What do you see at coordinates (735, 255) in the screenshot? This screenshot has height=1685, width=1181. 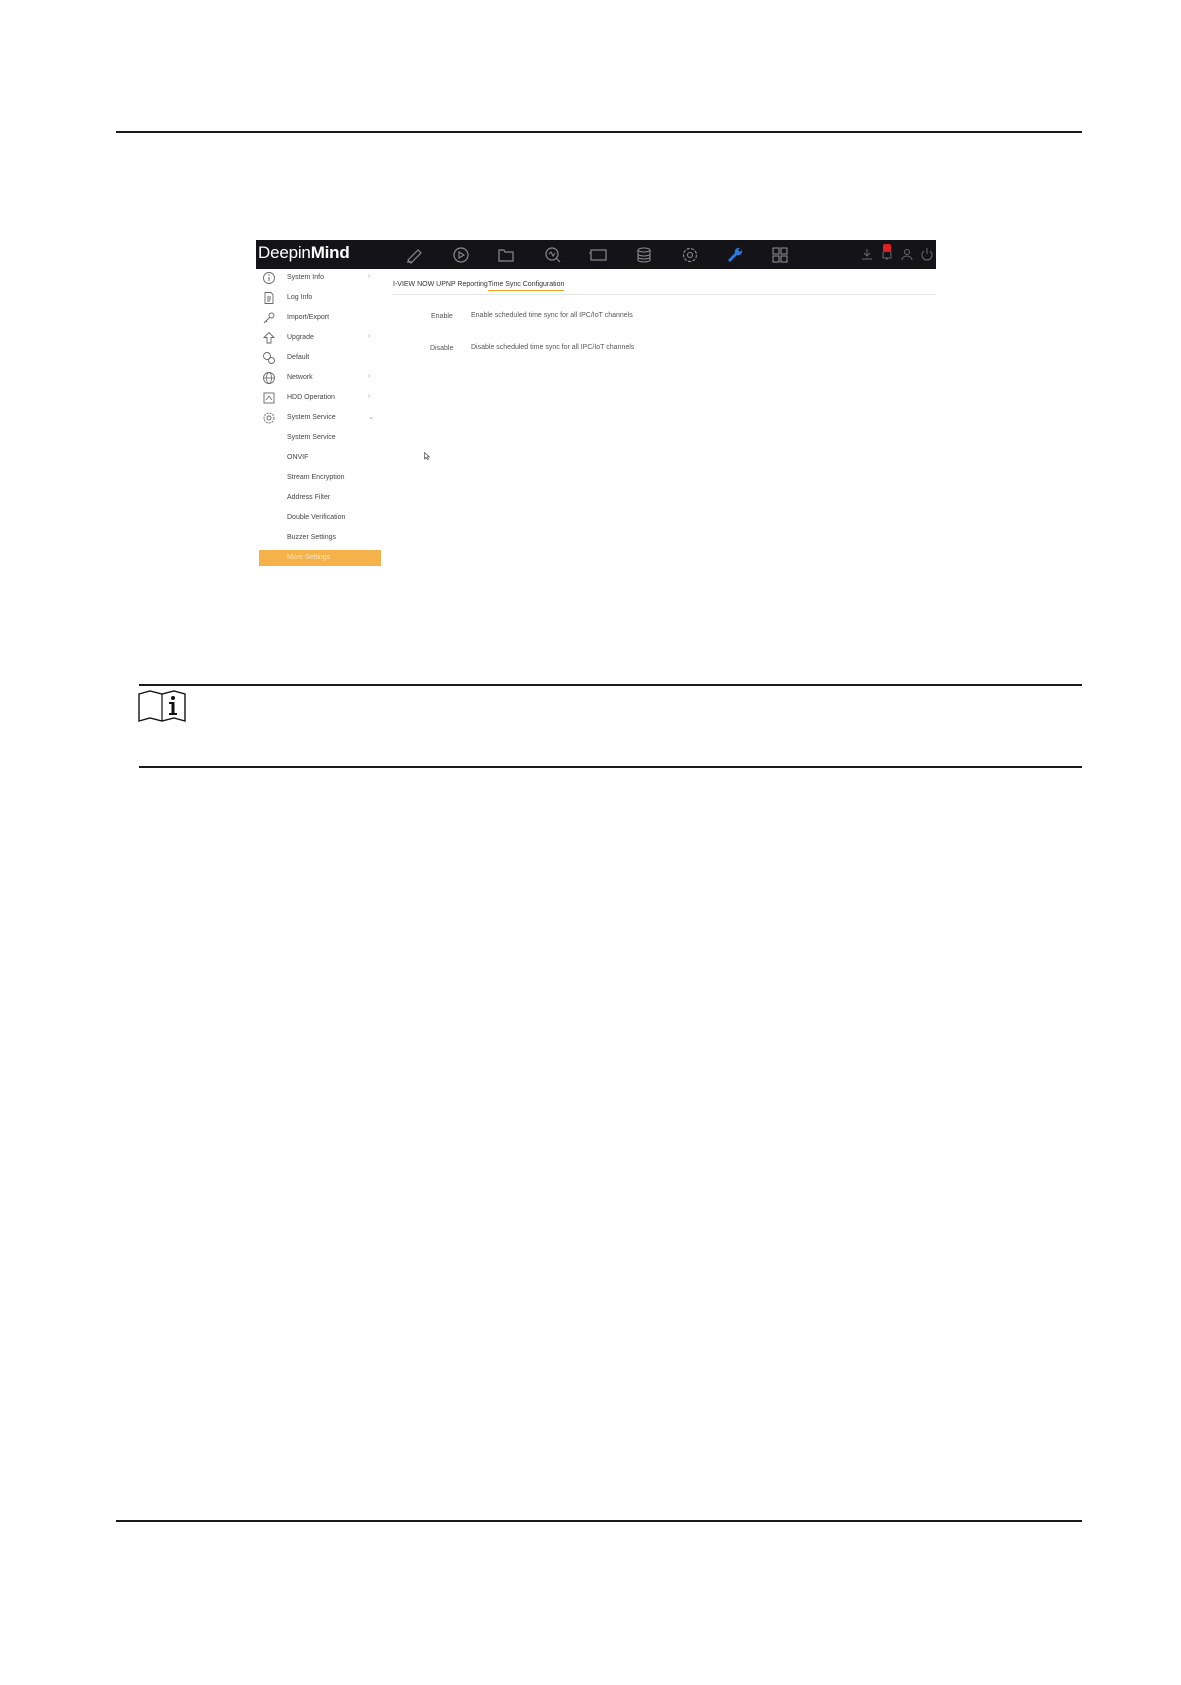 I see `maintenance-wrench-icon` at bounding box center [735, 255].